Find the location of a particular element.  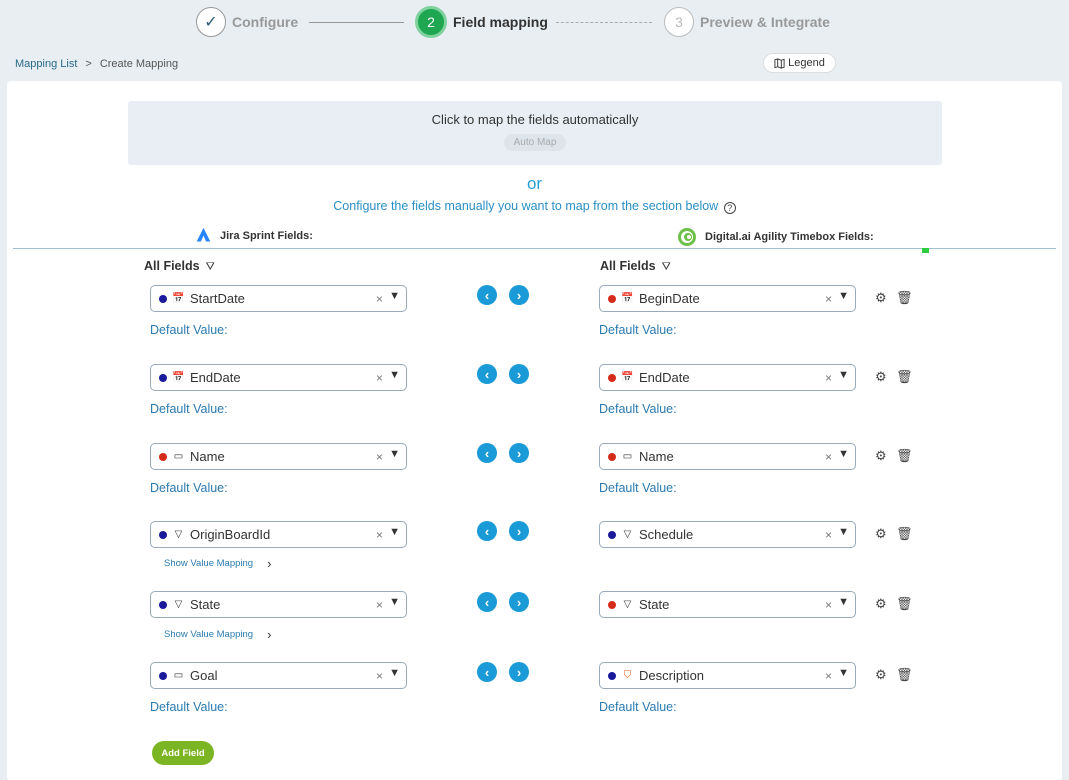

source-field-select: ▭ Name × ▼ is located at coordinates (278, 456).